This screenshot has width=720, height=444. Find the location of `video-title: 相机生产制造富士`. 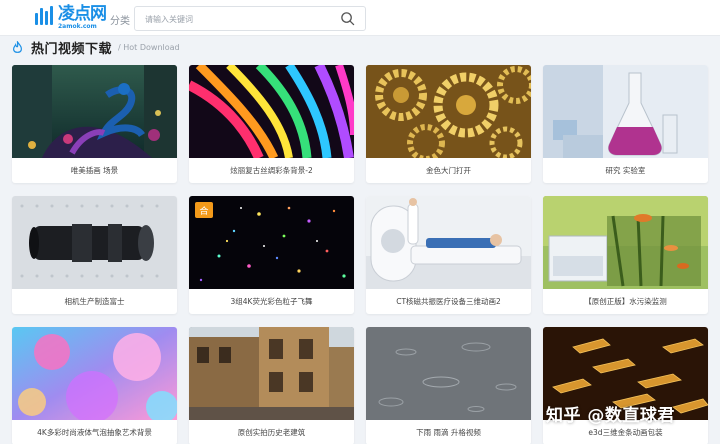

video-title: 相机生产制造富士 is located at coordinates (94, 301).